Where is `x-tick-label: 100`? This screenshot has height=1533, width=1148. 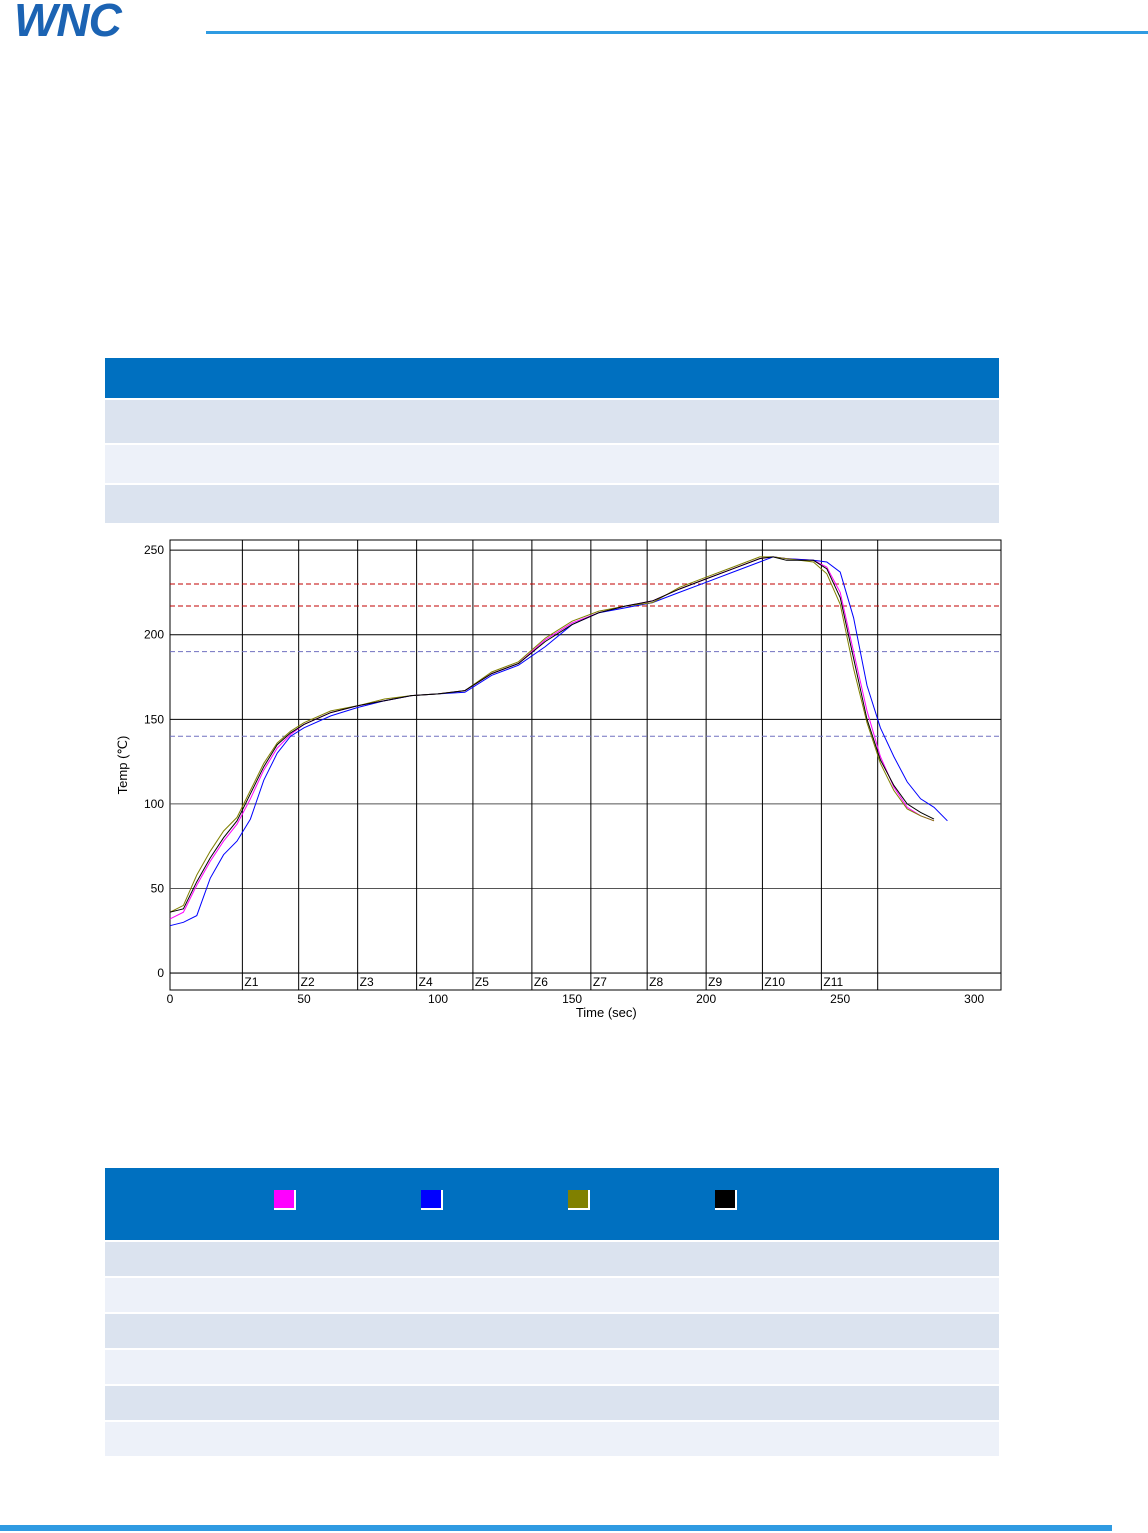 x-tick-label: 100 is located at coordinates (438, 999).